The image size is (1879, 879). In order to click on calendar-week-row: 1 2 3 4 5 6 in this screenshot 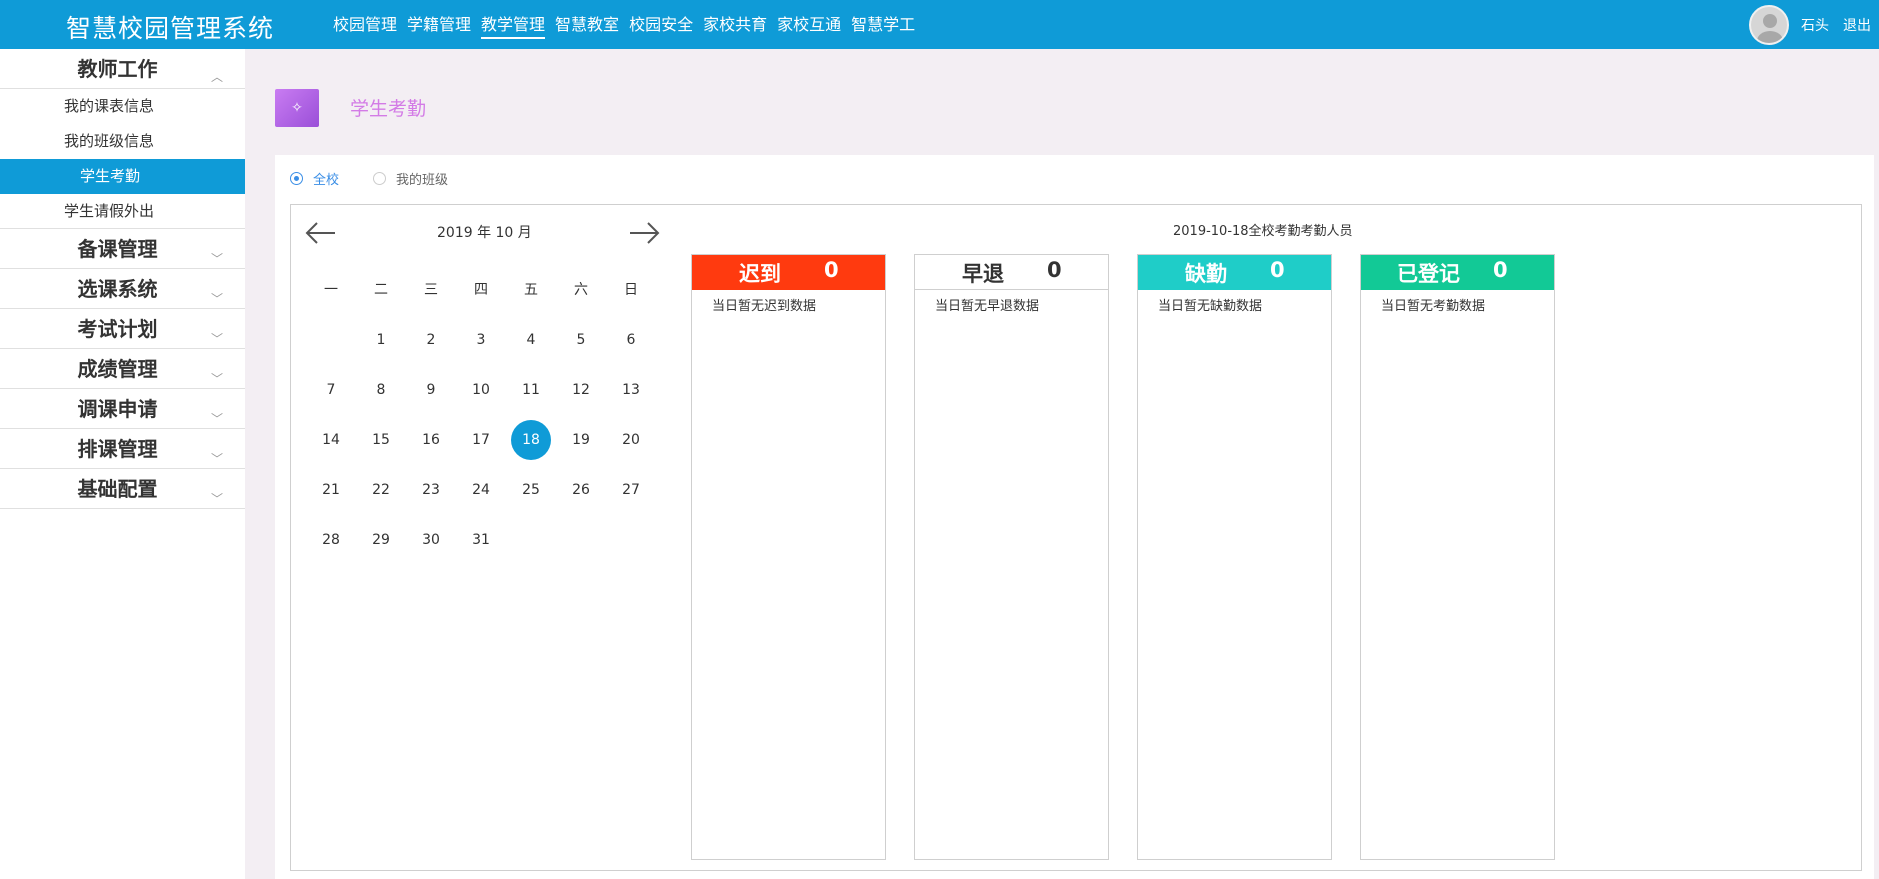, I will do `click(481, 340)`.